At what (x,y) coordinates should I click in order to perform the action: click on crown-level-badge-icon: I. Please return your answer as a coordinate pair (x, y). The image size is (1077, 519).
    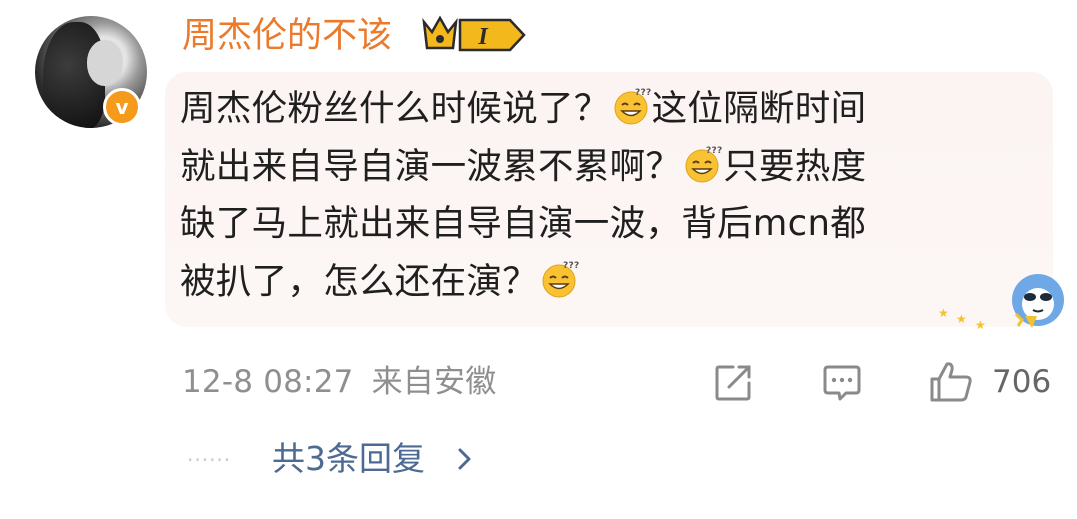
    Looking at the image, I should click on (474, 33).